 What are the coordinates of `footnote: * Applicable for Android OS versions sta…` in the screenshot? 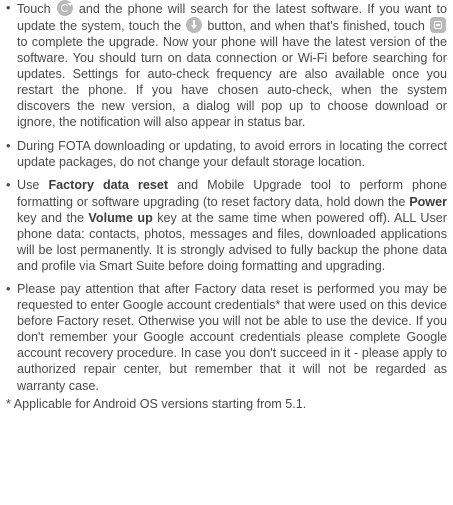 It's located at (156, 403).